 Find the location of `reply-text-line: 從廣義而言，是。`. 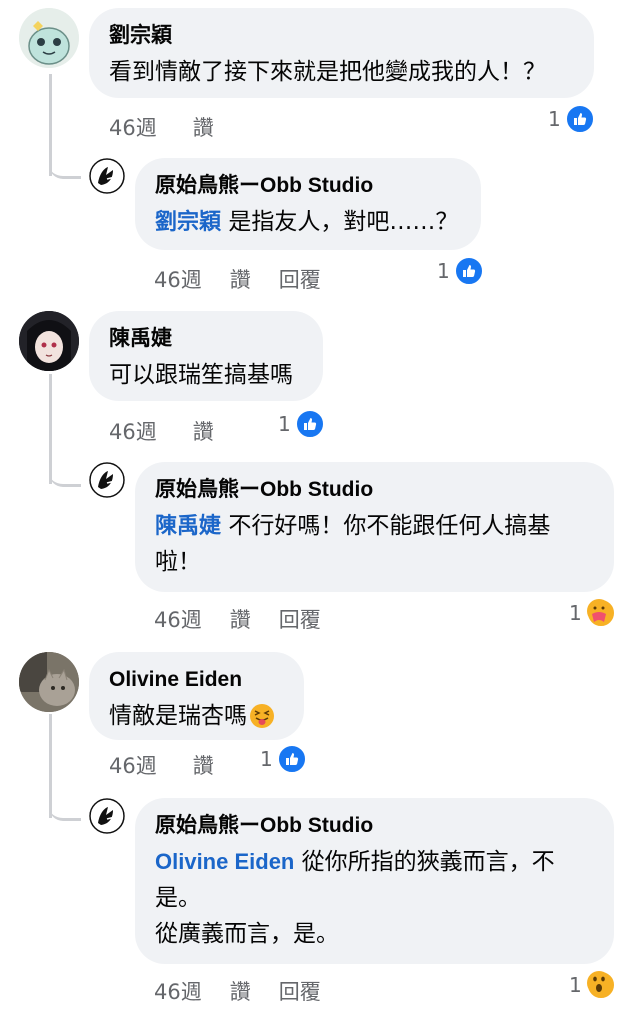

reply-text-line: 從廣義而言，是。 is located at coordinates (247, 934).